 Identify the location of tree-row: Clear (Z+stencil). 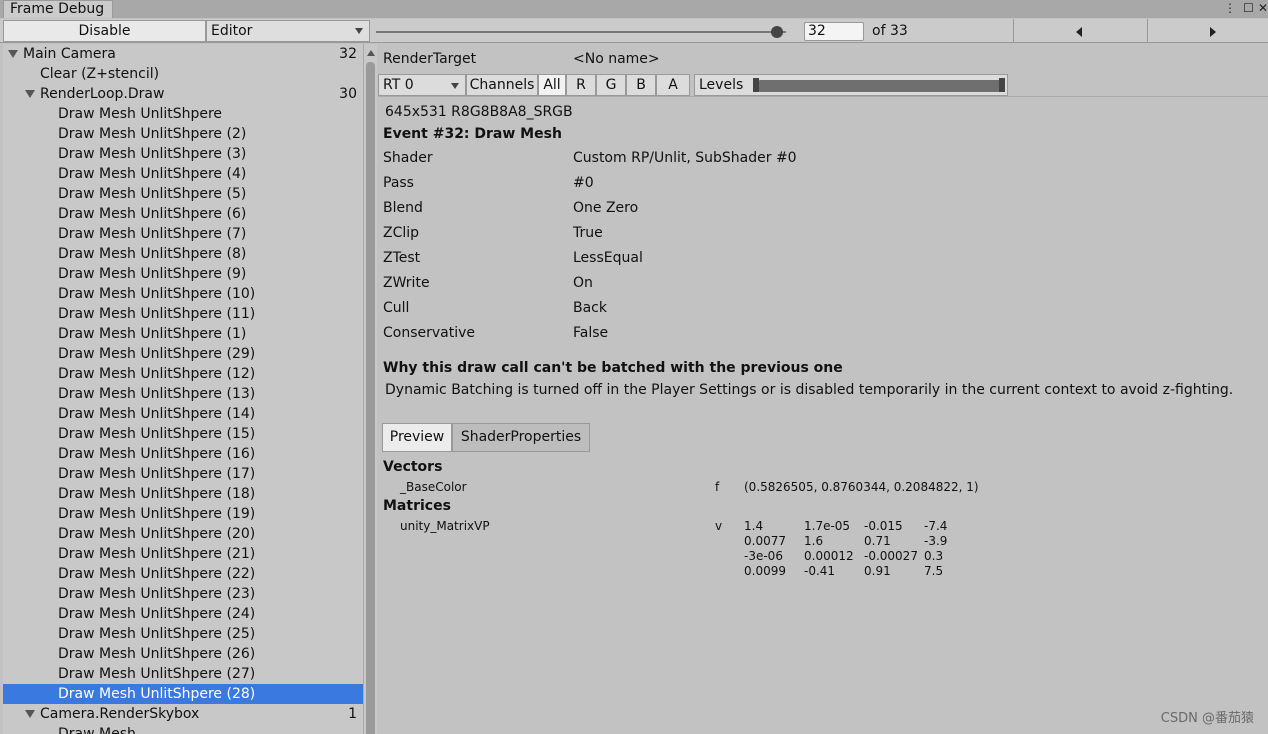
(183, 74).